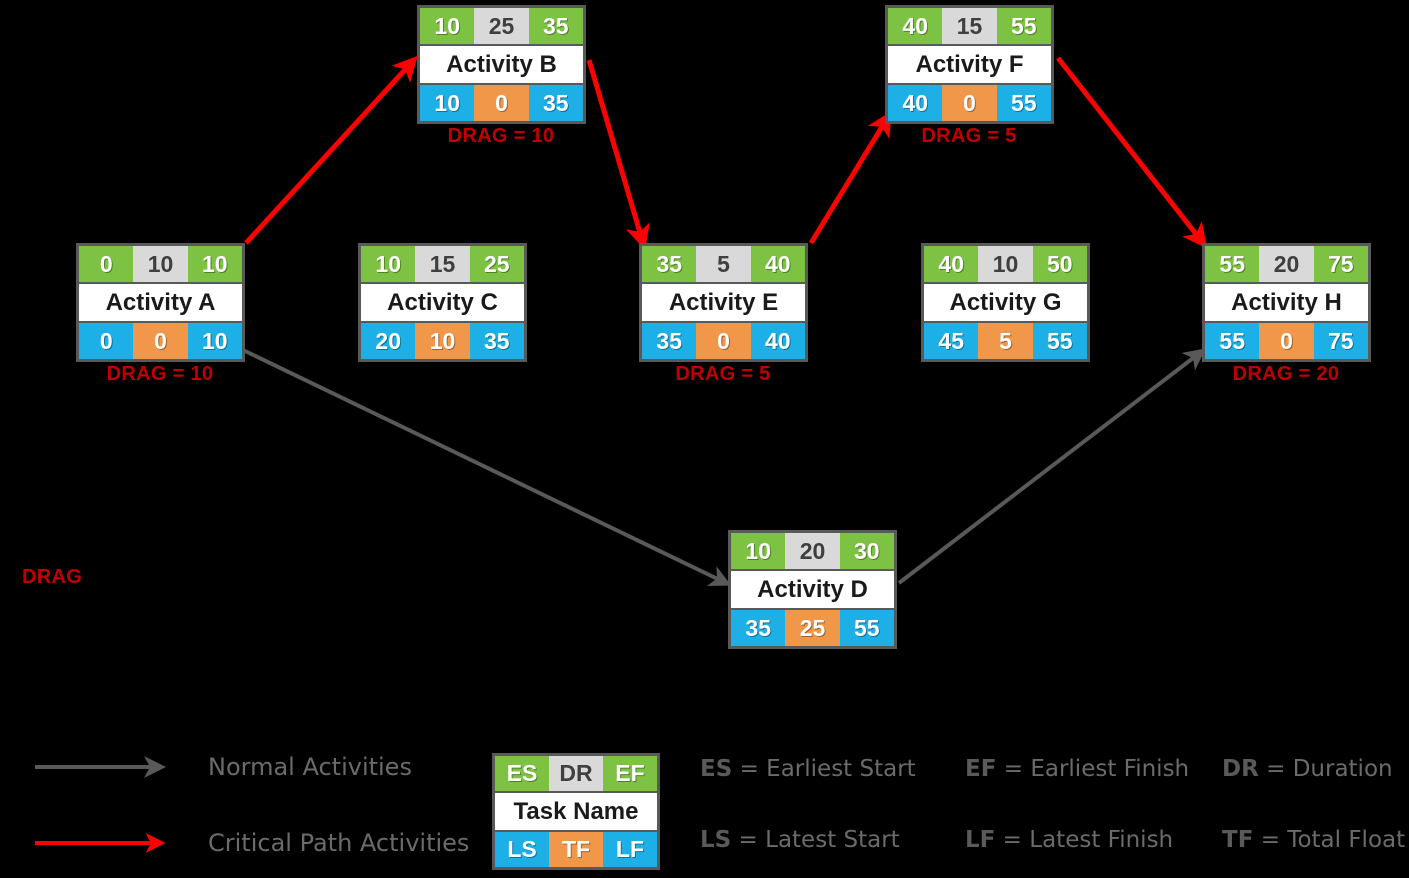 The height and width of the screenshot is (878, 1409). I want to click on duration-cell: 20, so click(812, 551).